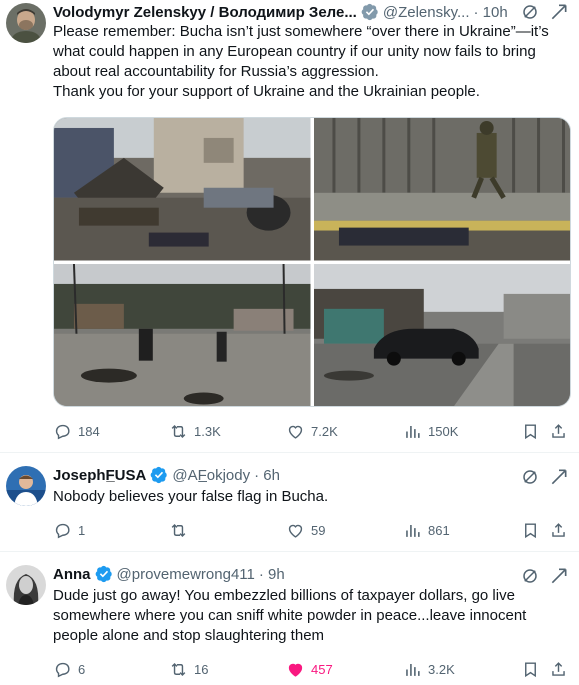  What do you see at coordinates (267, 475) in the screenshot?
I see `timestamp: · 6h` at bounding box center [267, 475].